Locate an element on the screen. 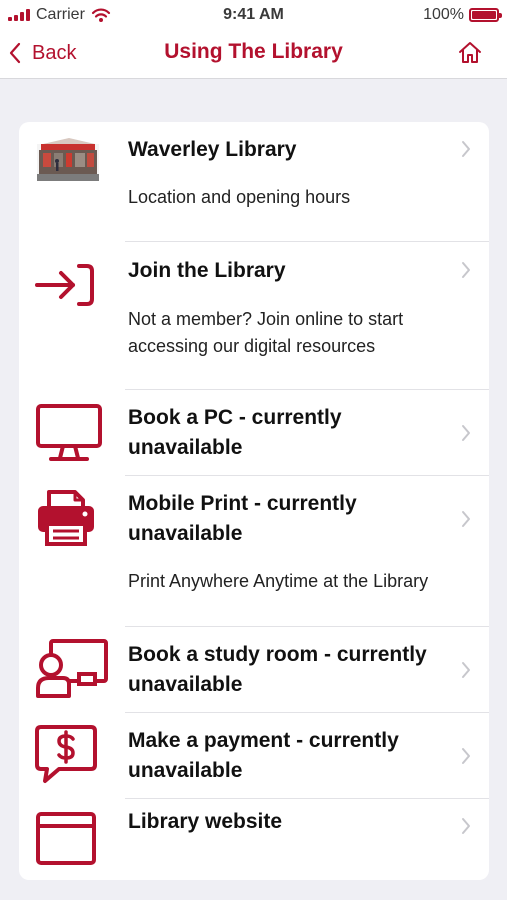  menu-item-title: Mobile Print - currently unavailable is located at coordinates (242, 518).